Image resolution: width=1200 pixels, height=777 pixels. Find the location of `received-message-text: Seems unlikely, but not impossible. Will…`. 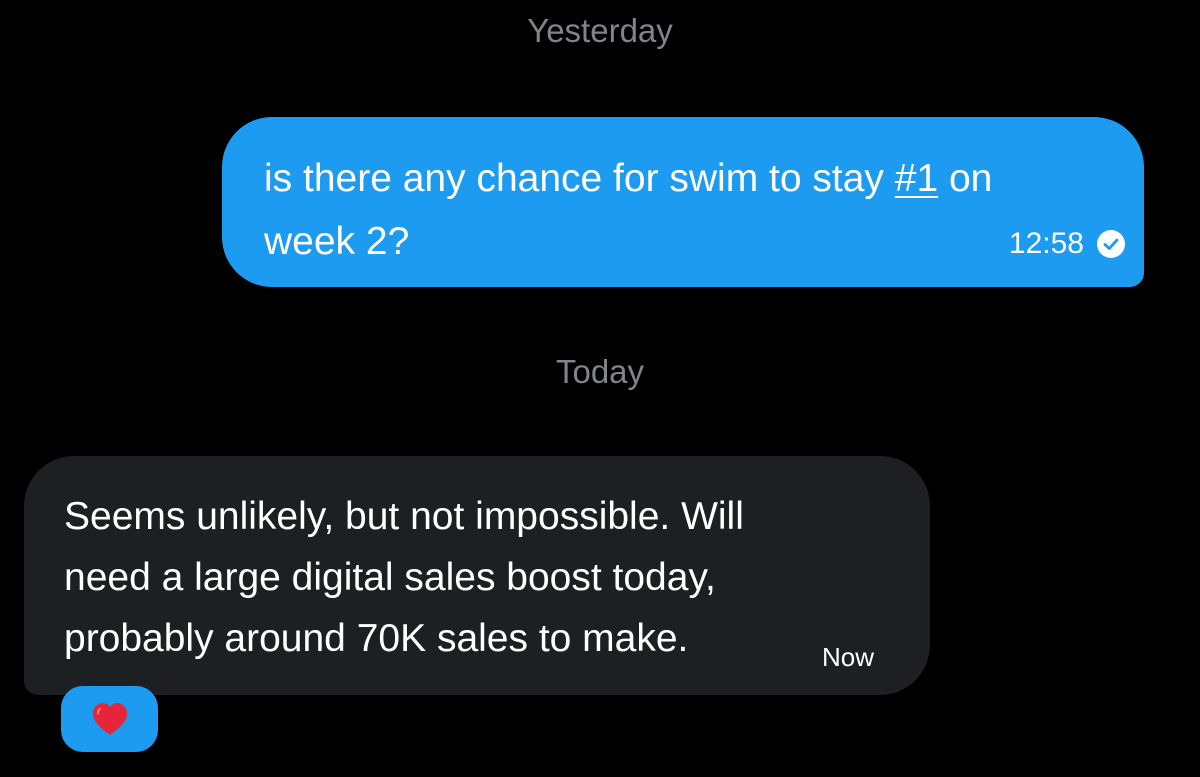

received-message-text: Seems unlikely, but not impossible. Will… is located at coordinates (404, 577).